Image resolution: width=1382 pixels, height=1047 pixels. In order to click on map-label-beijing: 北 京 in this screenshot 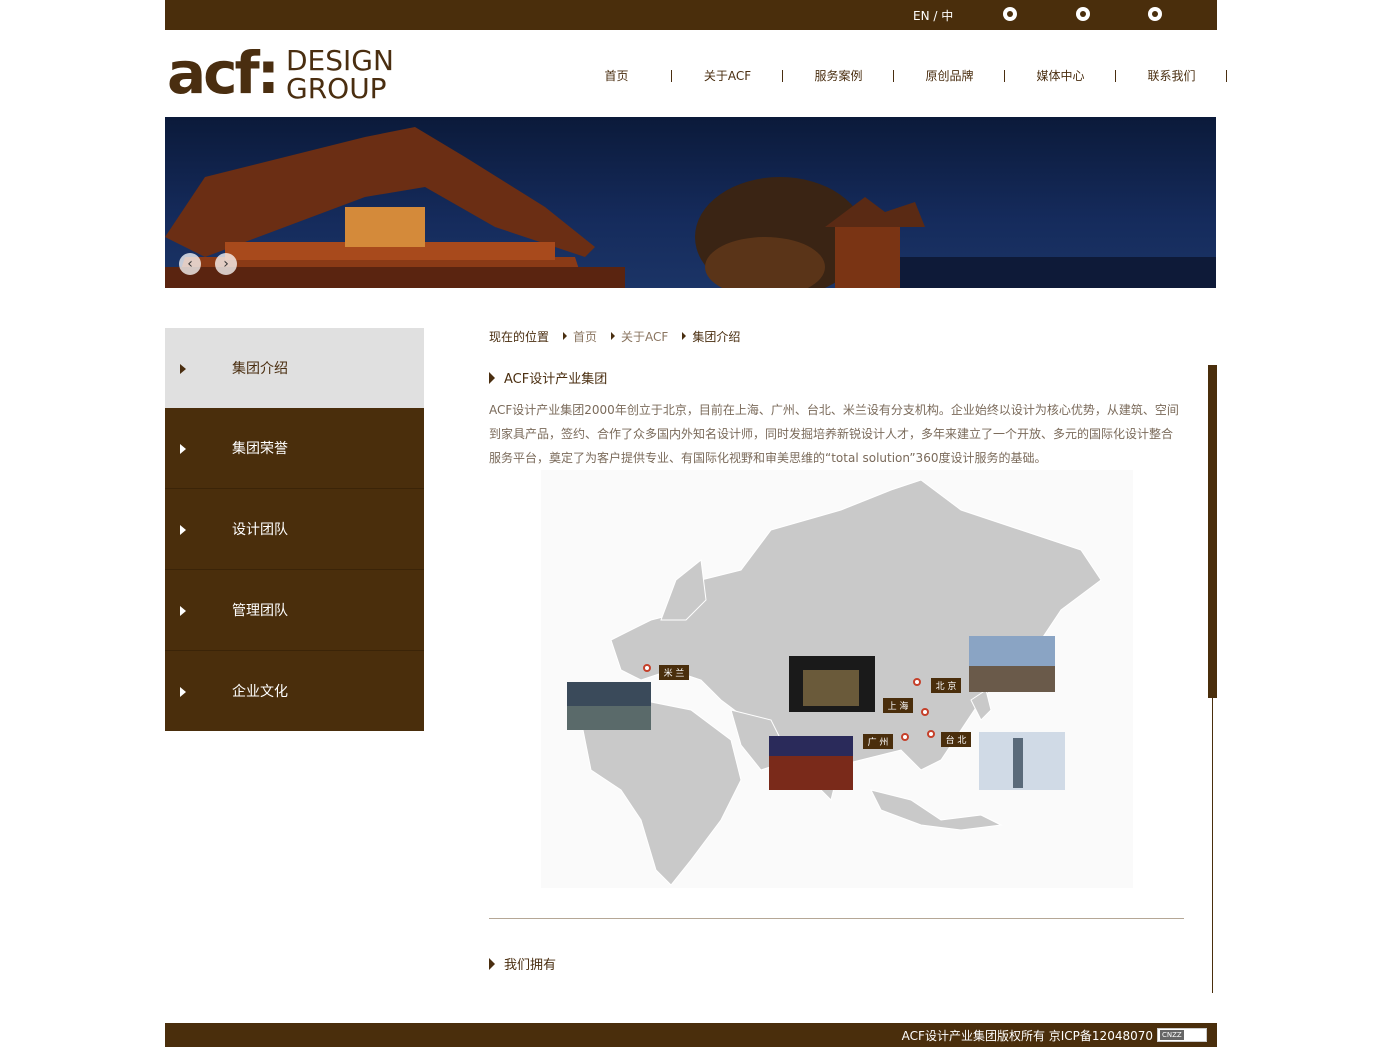, I will do `click(946, 686)`.